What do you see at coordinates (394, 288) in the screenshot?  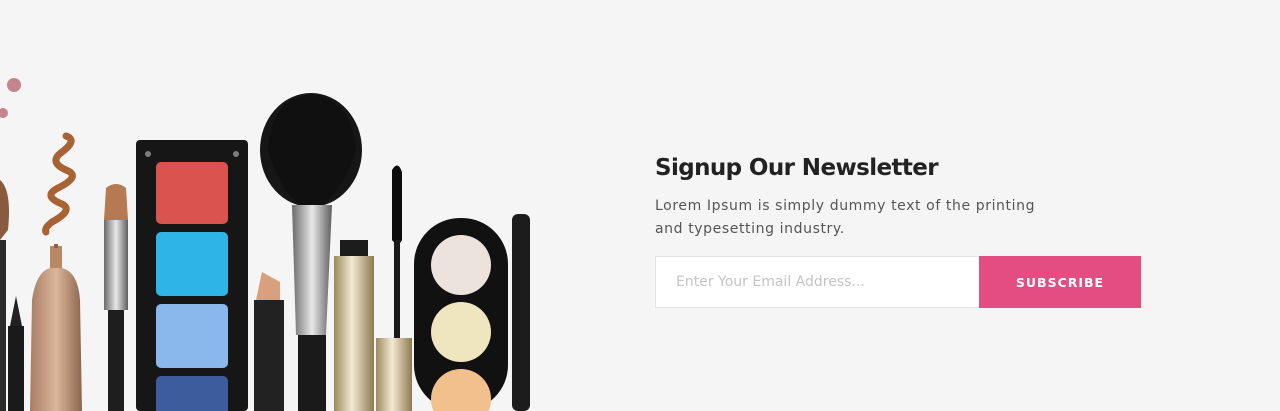 I see `mascara` at bounding box center [394, 288].